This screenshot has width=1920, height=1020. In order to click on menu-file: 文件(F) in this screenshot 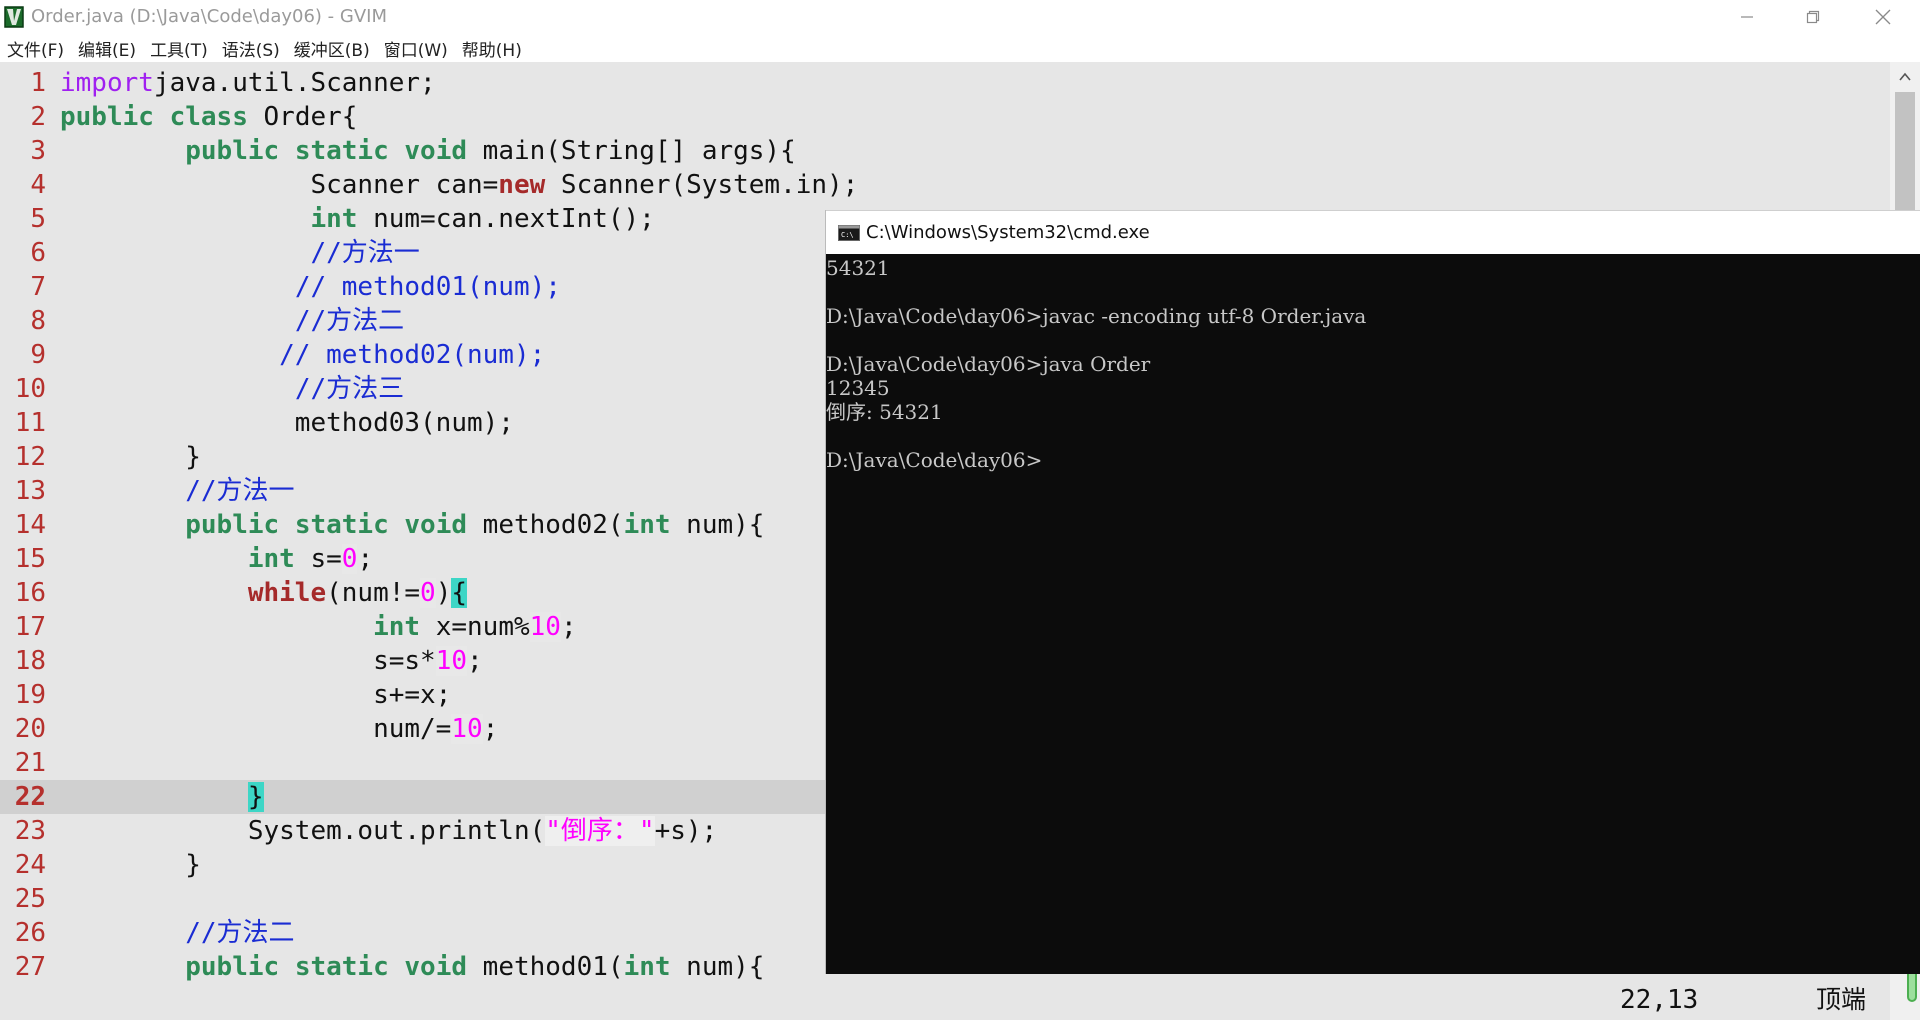, I will do `click(35, 48)`.